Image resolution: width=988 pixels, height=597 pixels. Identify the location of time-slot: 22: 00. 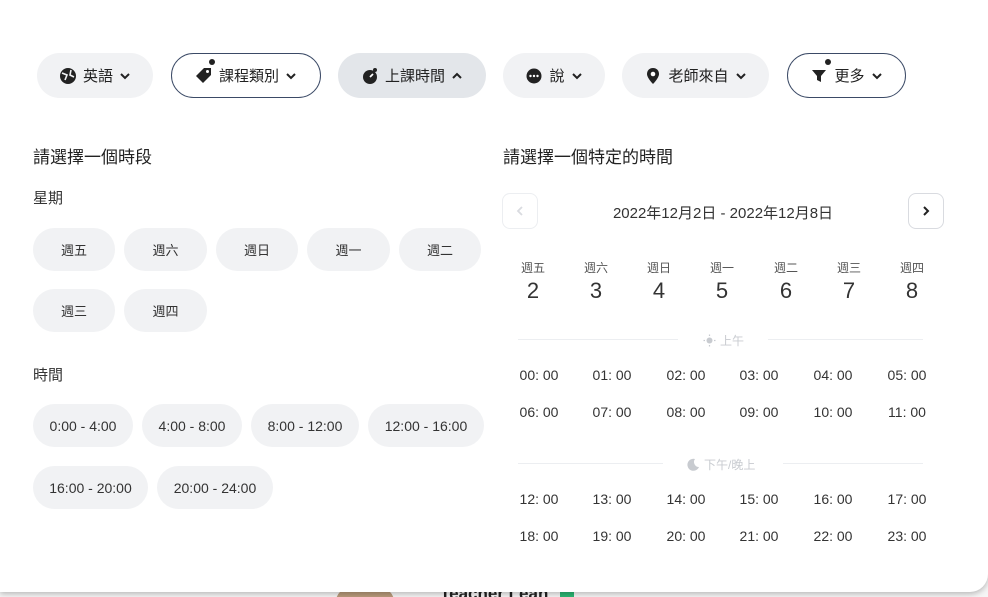
(833, 536).